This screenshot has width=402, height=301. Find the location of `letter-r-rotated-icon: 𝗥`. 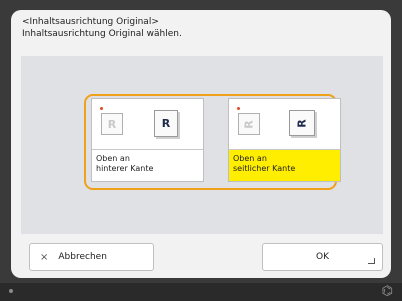

letter-r-rotated-icon: 𝗥 is located at coordinates (302, 123).